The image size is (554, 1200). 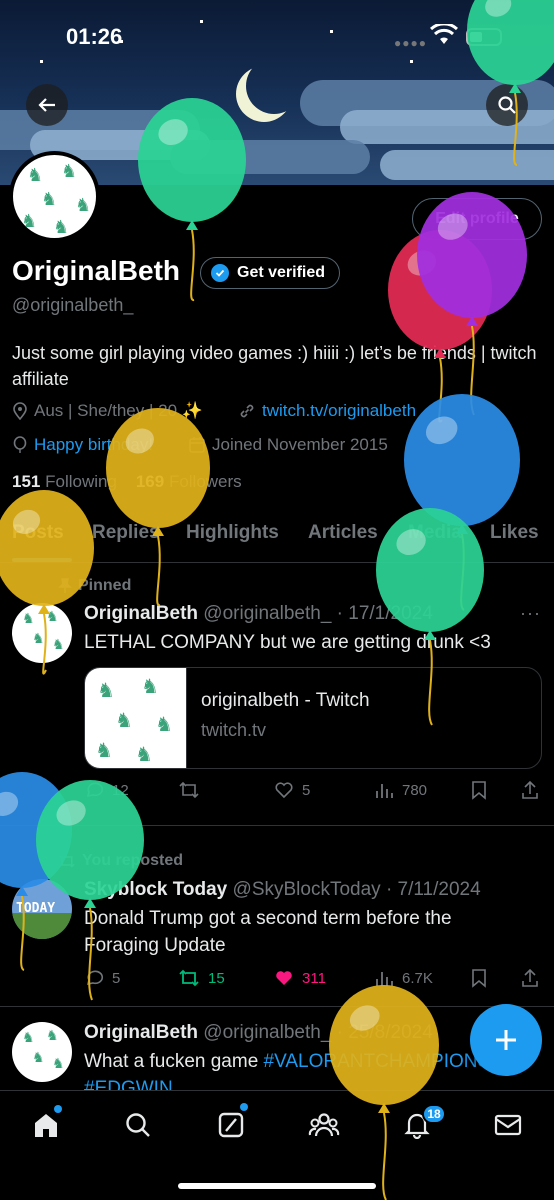 What do you see at coordinates (318, 613) in the screenshot?
I see `post-meta: @originalbeth_ · 17/1/2024` at bounding box center [318, 613].